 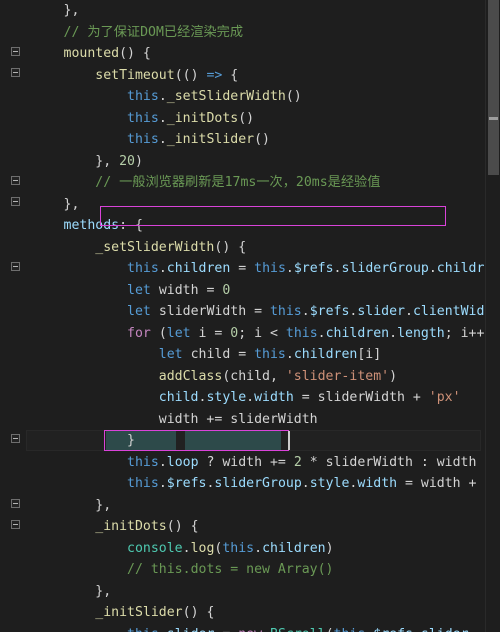 I want to click on text-cursor, so click(x=289, y=440).